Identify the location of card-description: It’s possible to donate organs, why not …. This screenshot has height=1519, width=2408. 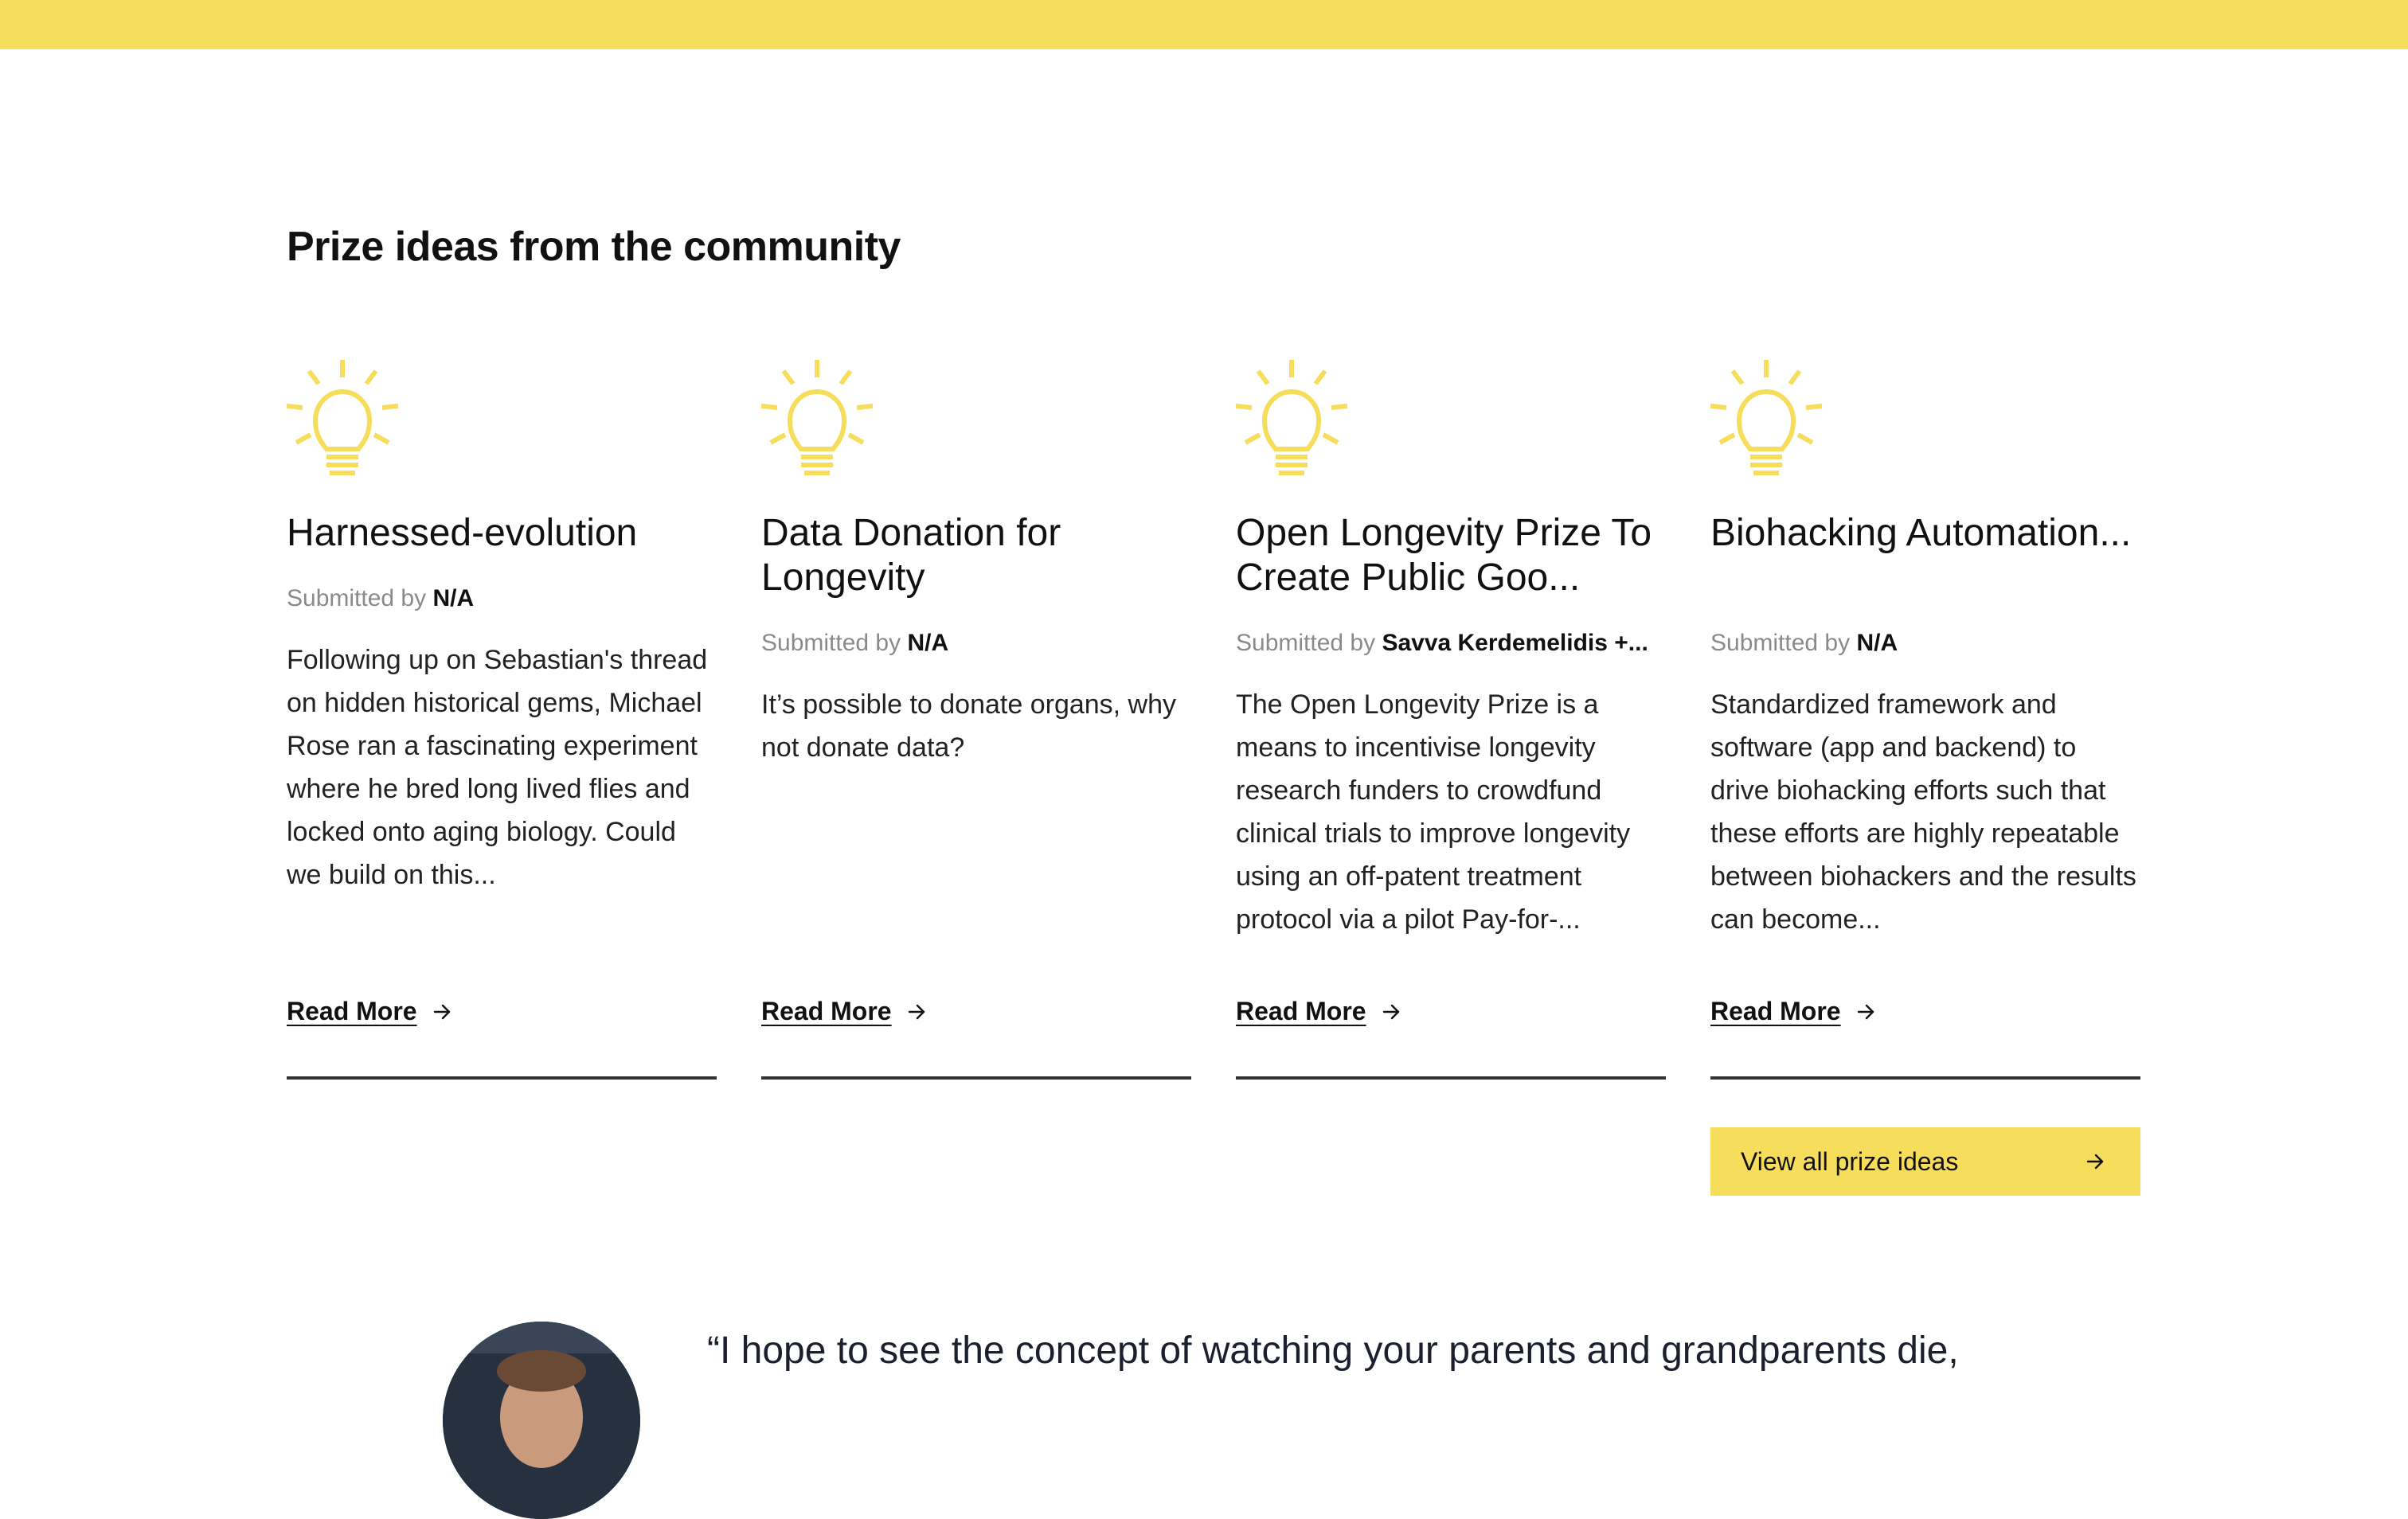
(969, 726).